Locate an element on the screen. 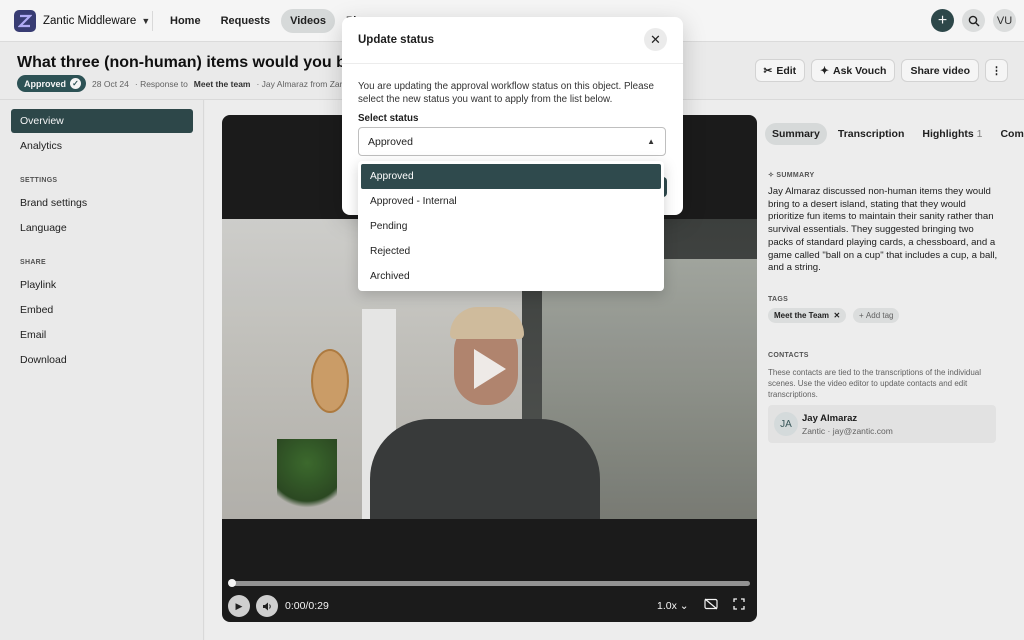  status-option-approved-internal: Approved - Internal is located at coordinates (511, 201).